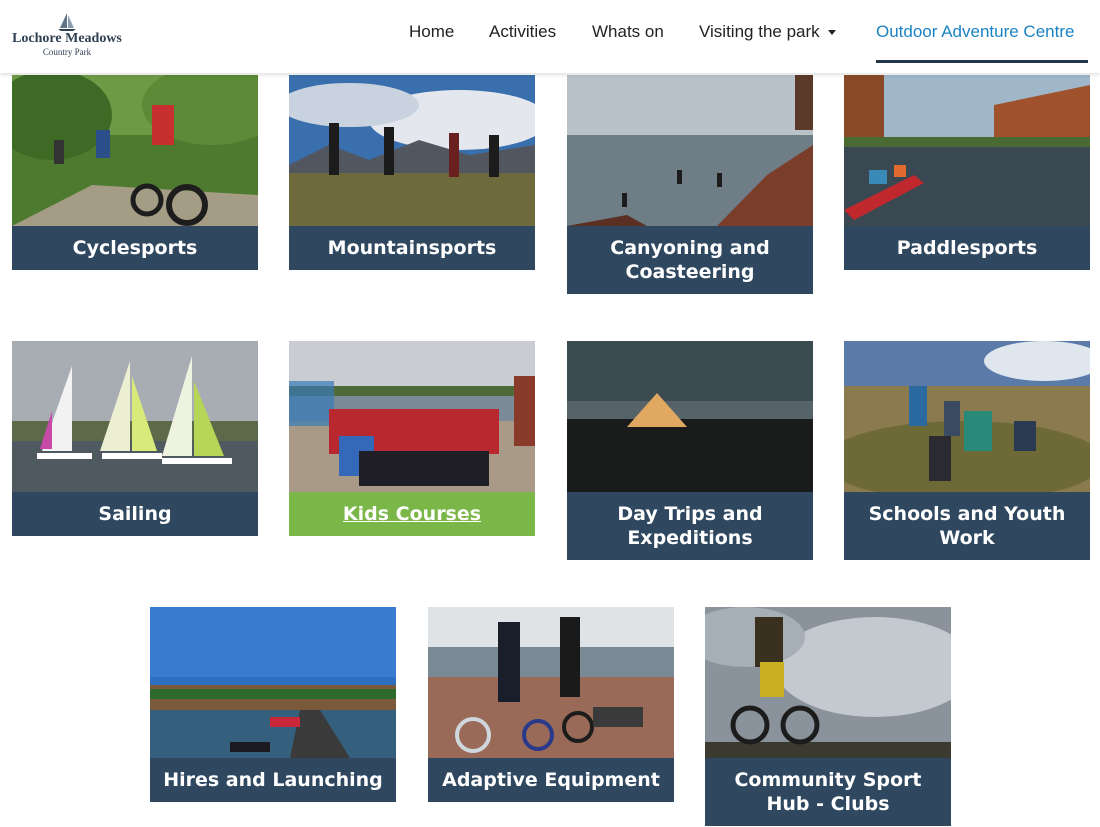 This screenshot has height=827, width=1100. What do you see at coordinates (628, 32) in the screenshot?
I see `nav-whats-on: Whats on` at bounding box center [628, 32].